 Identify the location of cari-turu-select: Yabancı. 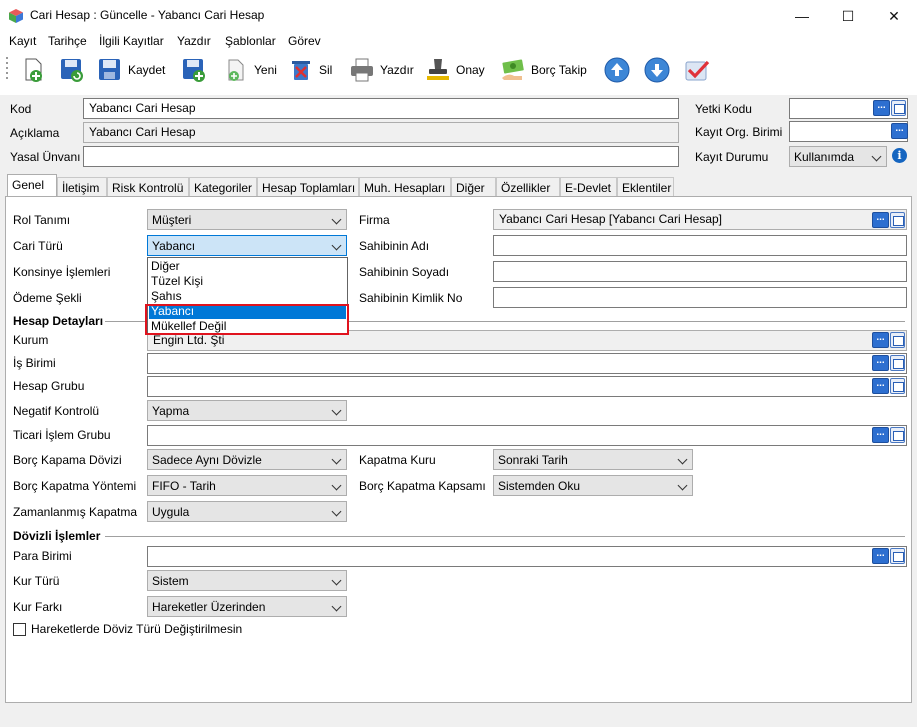
(247, 245).